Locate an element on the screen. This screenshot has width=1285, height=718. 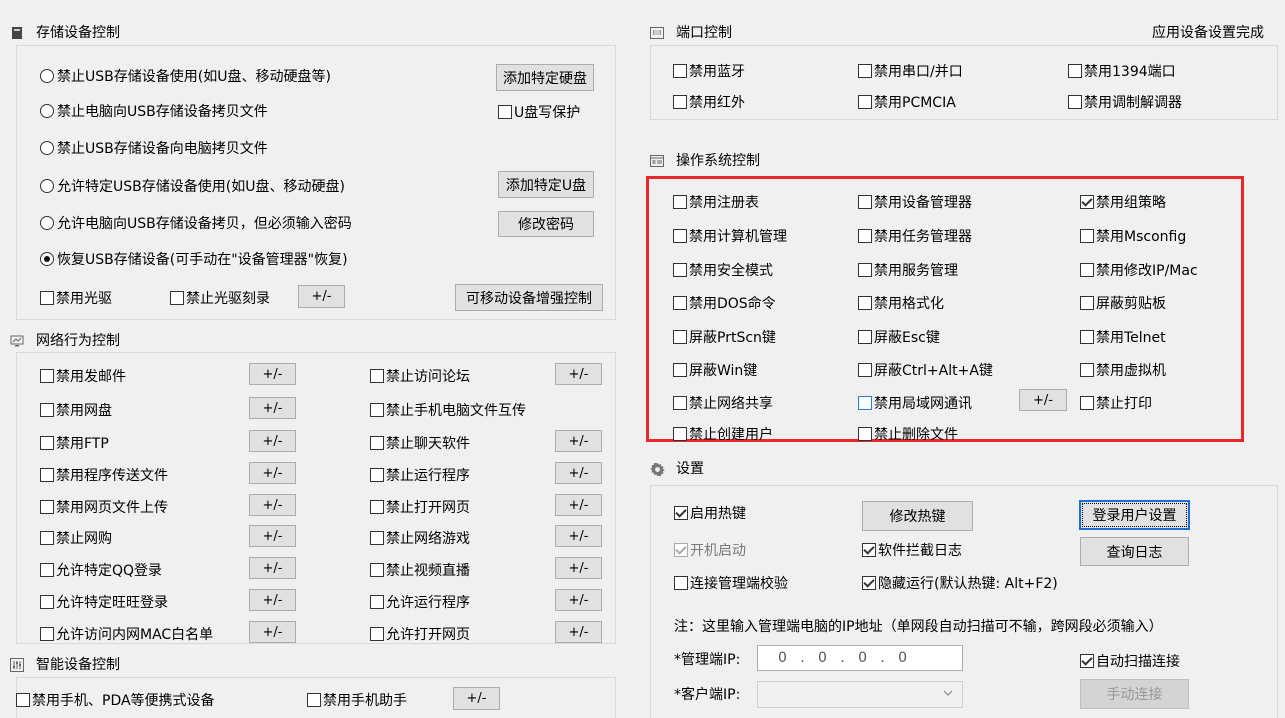
network-left-checkbox: 禁用网盘 is located at coordinates (76, 410).